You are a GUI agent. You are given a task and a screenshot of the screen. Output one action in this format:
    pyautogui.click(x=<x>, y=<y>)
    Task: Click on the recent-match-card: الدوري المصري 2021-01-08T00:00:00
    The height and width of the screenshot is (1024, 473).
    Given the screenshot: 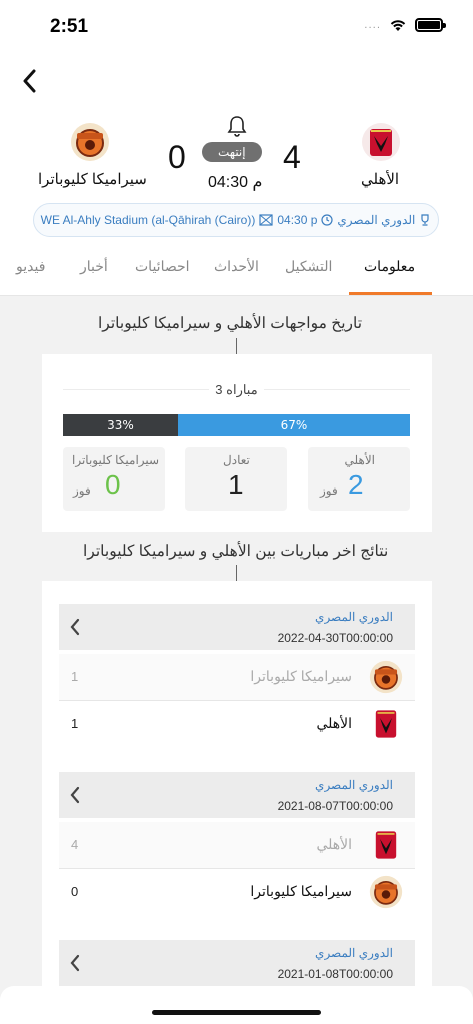 What is the action you would take?
    pyautogui.click(x=237, y=965)
    